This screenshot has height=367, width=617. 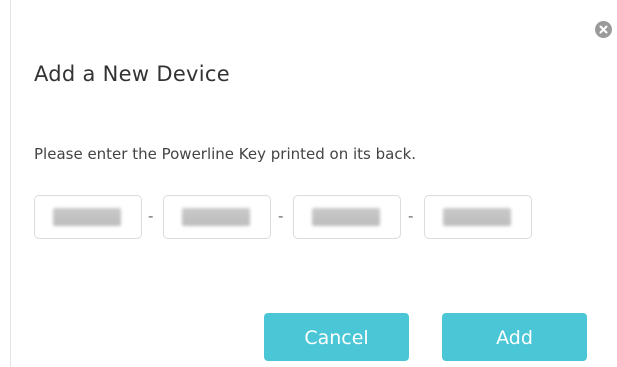 What do you see at coordinates (10, 183) in the screenshot?
I see `dialog-left-edge` at bounding box center [10, 183].